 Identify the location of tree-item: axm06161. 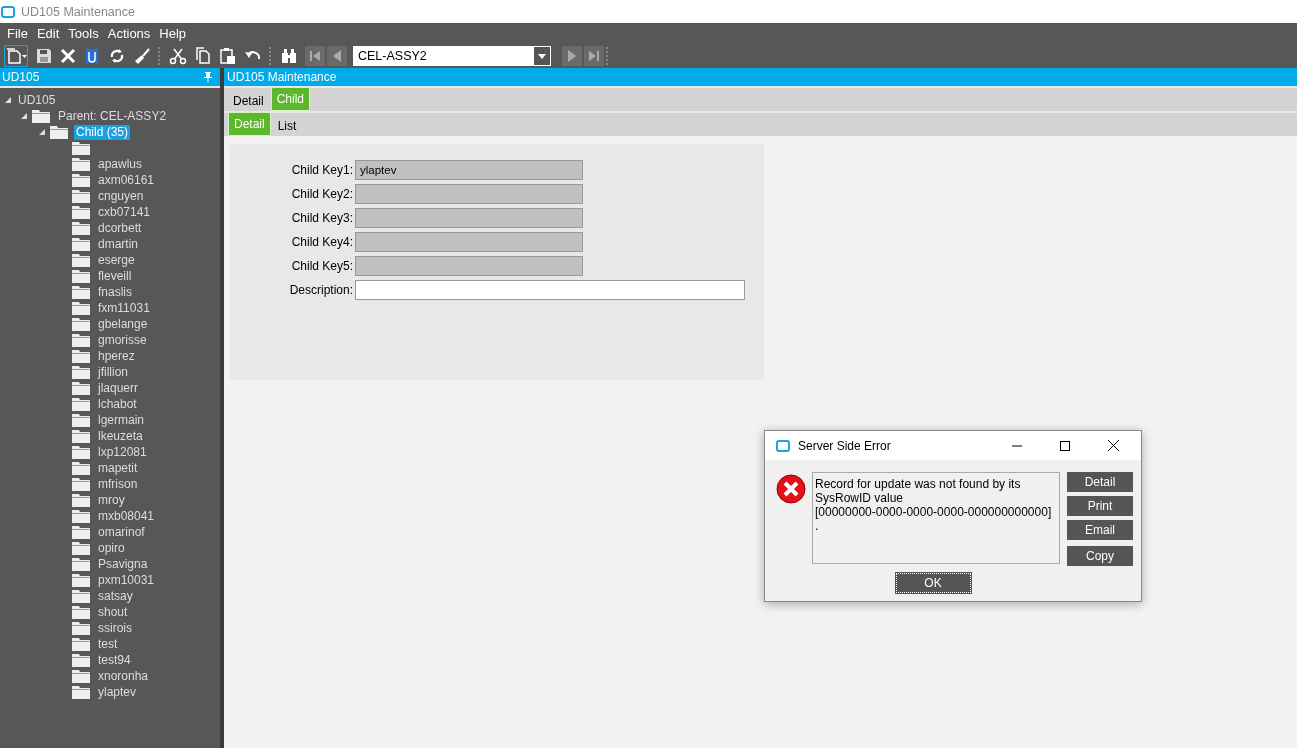
(126, 180).